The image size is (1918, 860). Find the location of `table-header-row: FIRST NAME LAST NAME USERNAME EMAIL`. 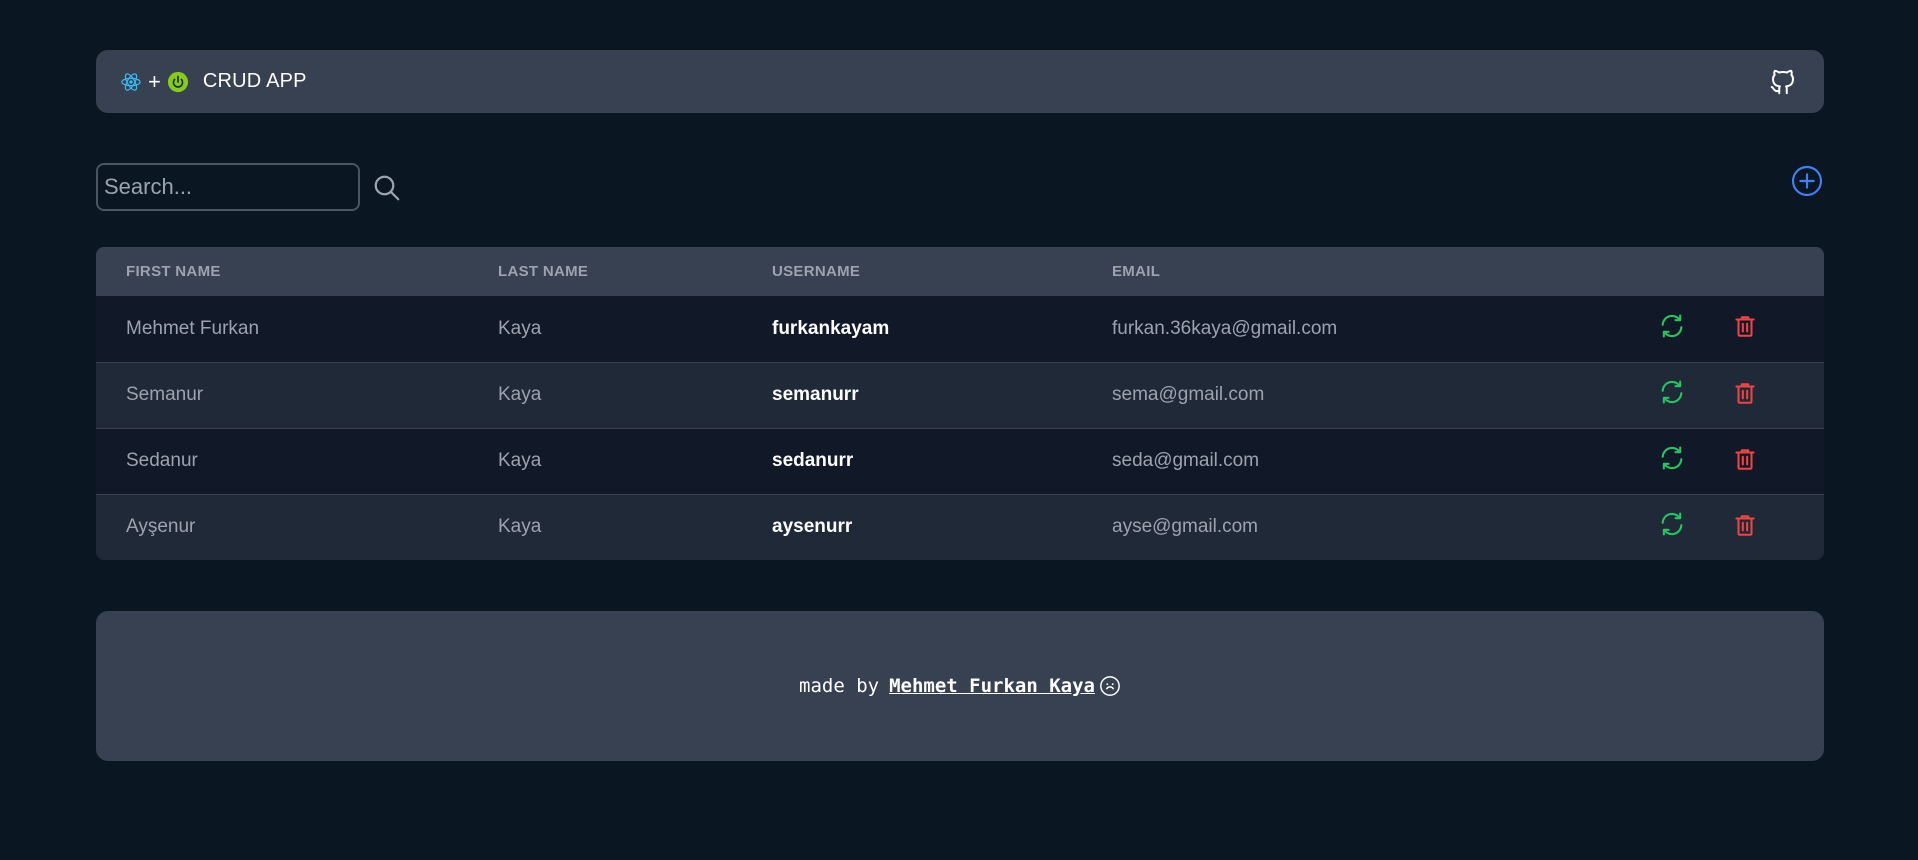

table-header-row: FIRST NAME LAST NAME USERNAME EMAIL is located at coordinates (960, 271).